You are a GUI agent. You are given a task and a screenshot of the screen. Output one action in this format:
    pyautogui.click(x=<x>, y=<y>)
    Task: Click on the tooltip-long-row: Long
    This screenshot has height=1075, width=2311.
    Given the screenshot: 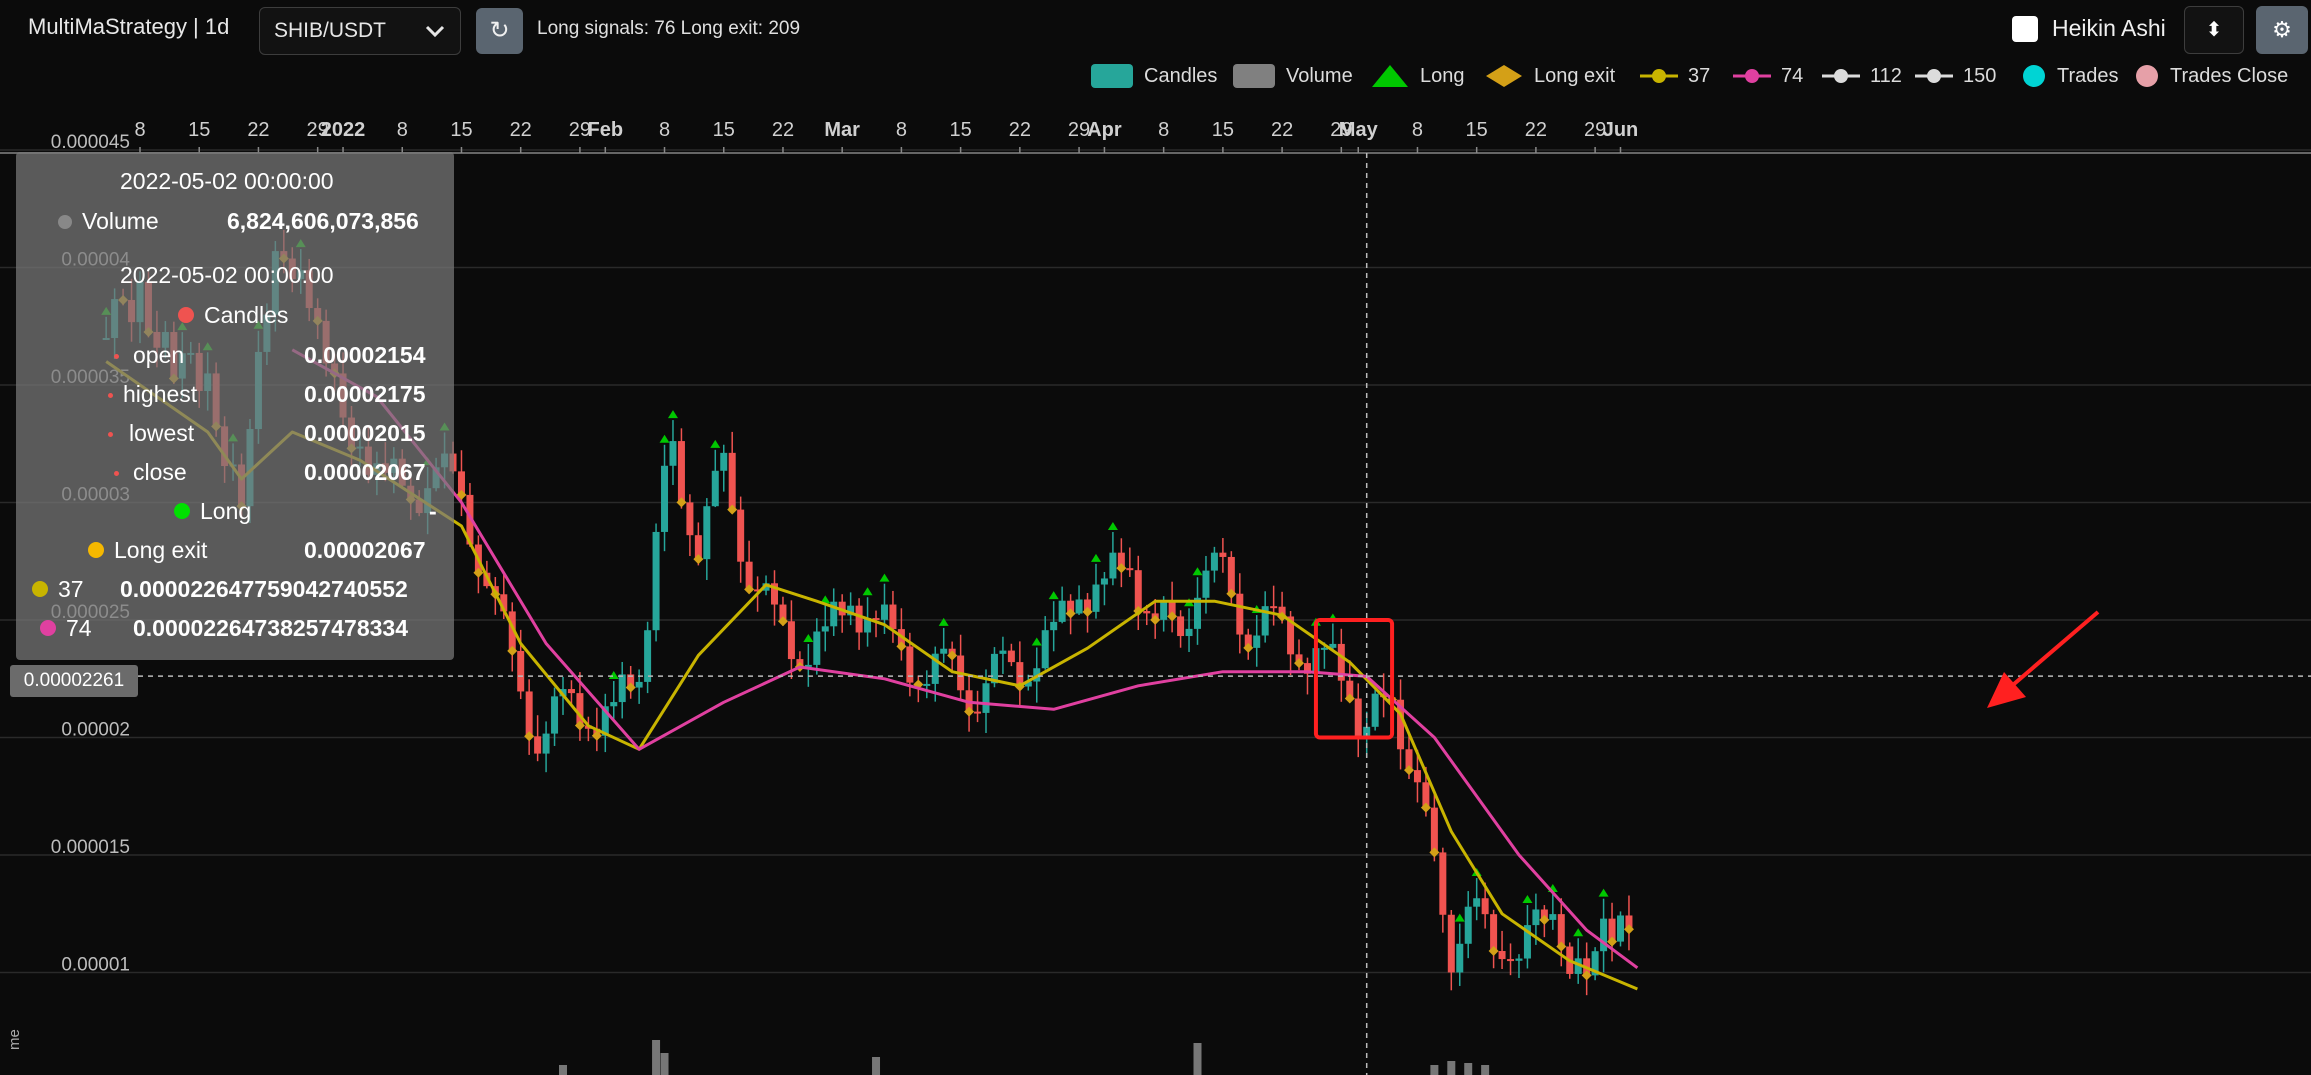 What is the action you would take?
    pyautogui.click(x=212, y=512)
    